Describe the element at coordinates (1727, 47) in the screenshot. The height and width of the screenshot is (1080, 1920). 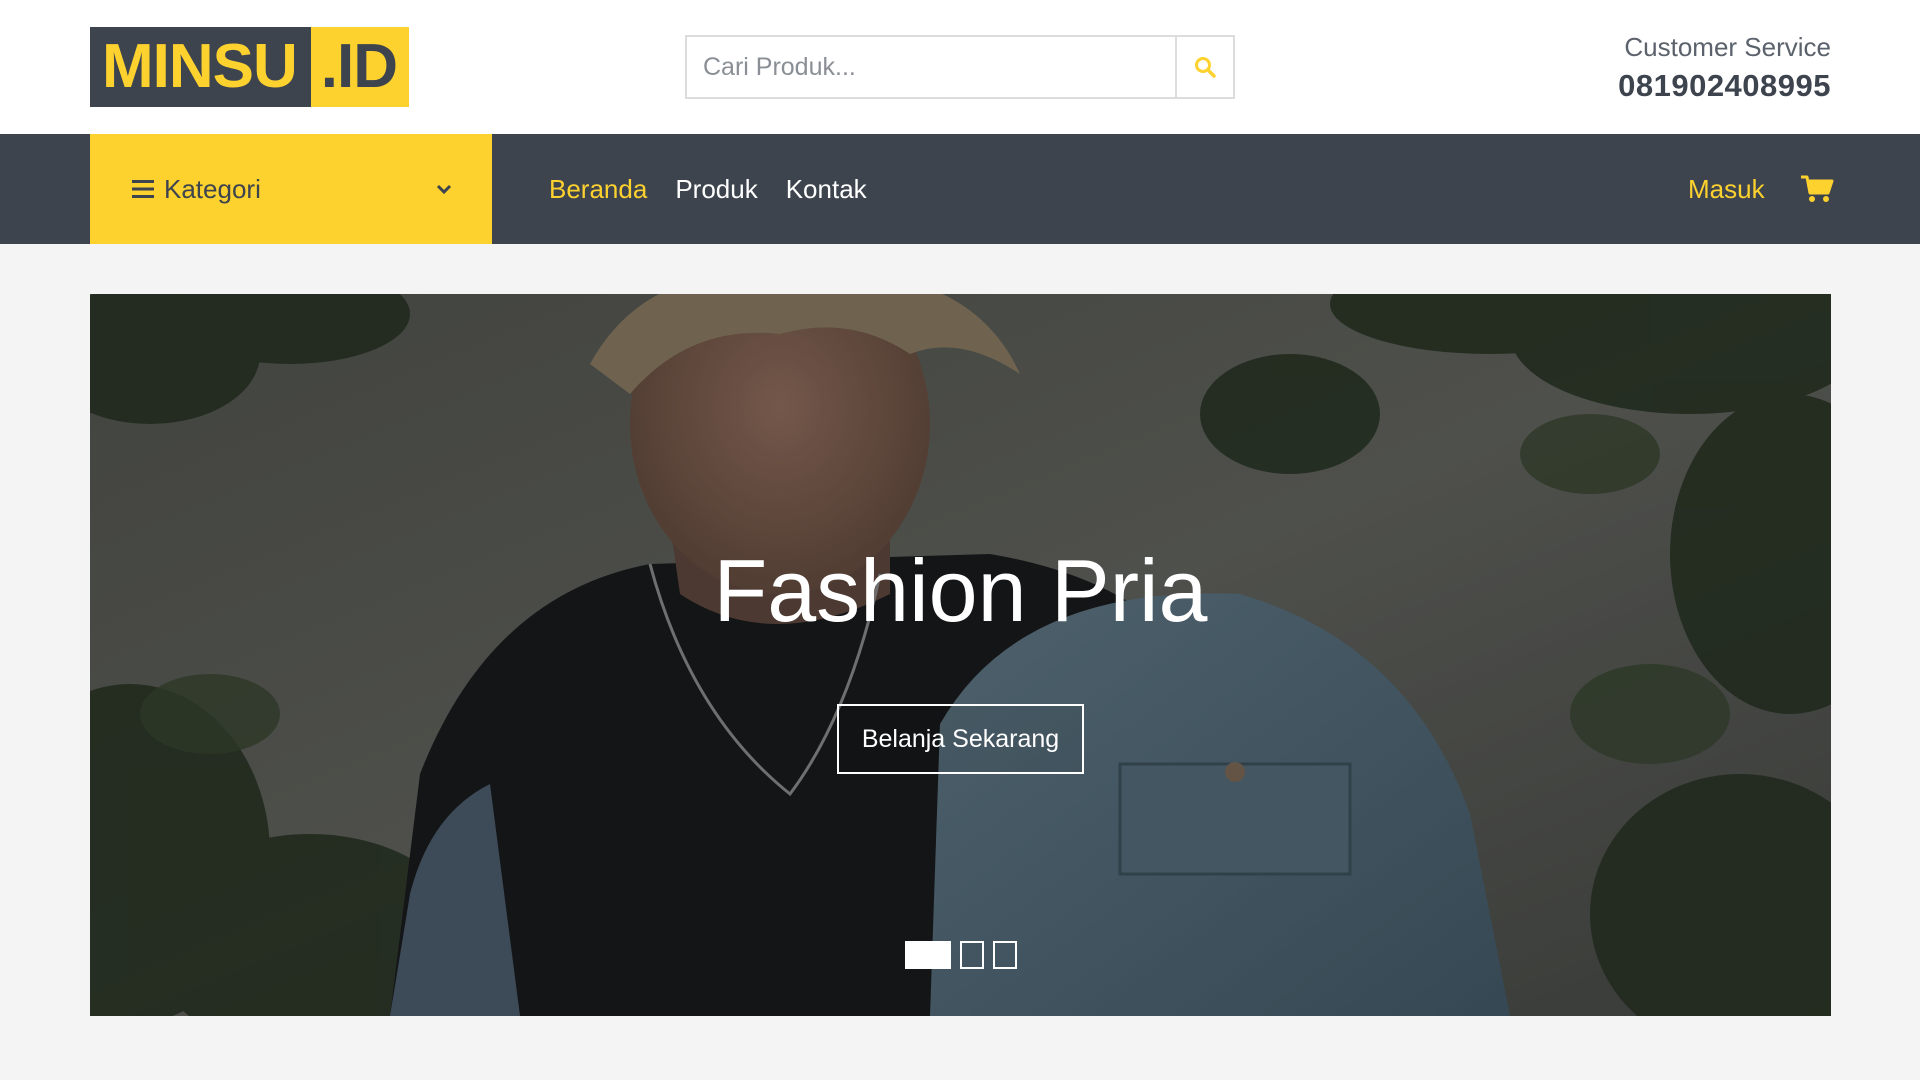
I see `customer-service-label: Customer Service` at that location.